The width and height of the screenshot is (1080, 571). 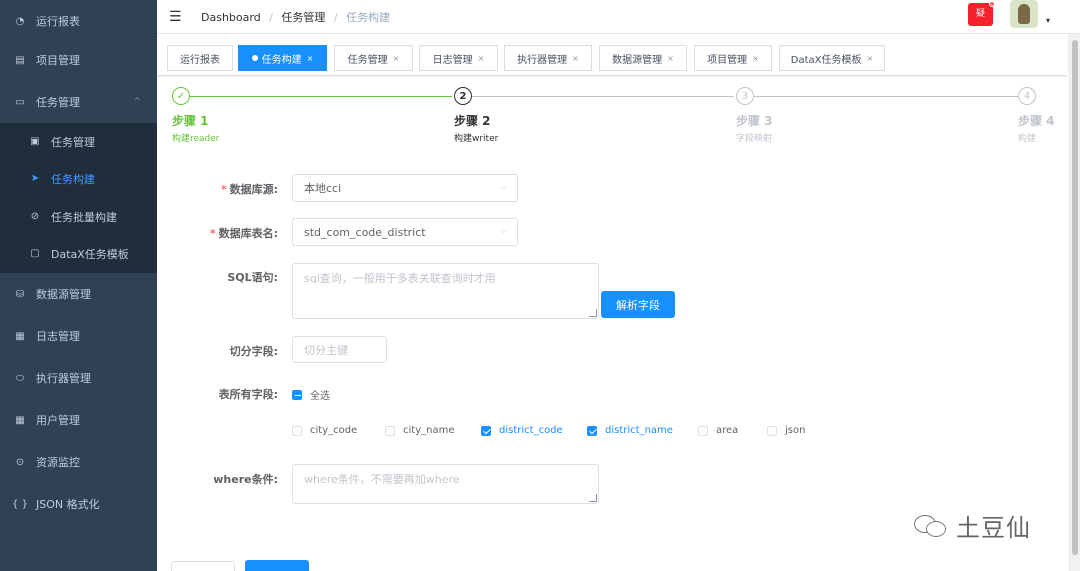 What do you see at coordinates (68, 504) in the screenshot?
I see `sidebar-item-label: JSON 格式化` at bounding box center [68, 504].